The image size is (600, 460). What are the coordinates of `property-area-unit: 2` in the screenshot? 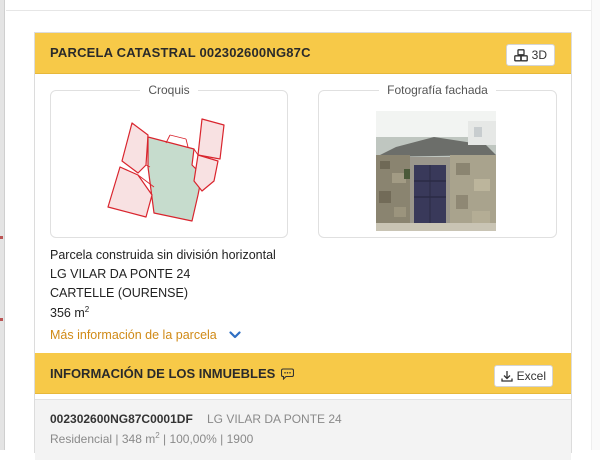 It's located at (157, 435).